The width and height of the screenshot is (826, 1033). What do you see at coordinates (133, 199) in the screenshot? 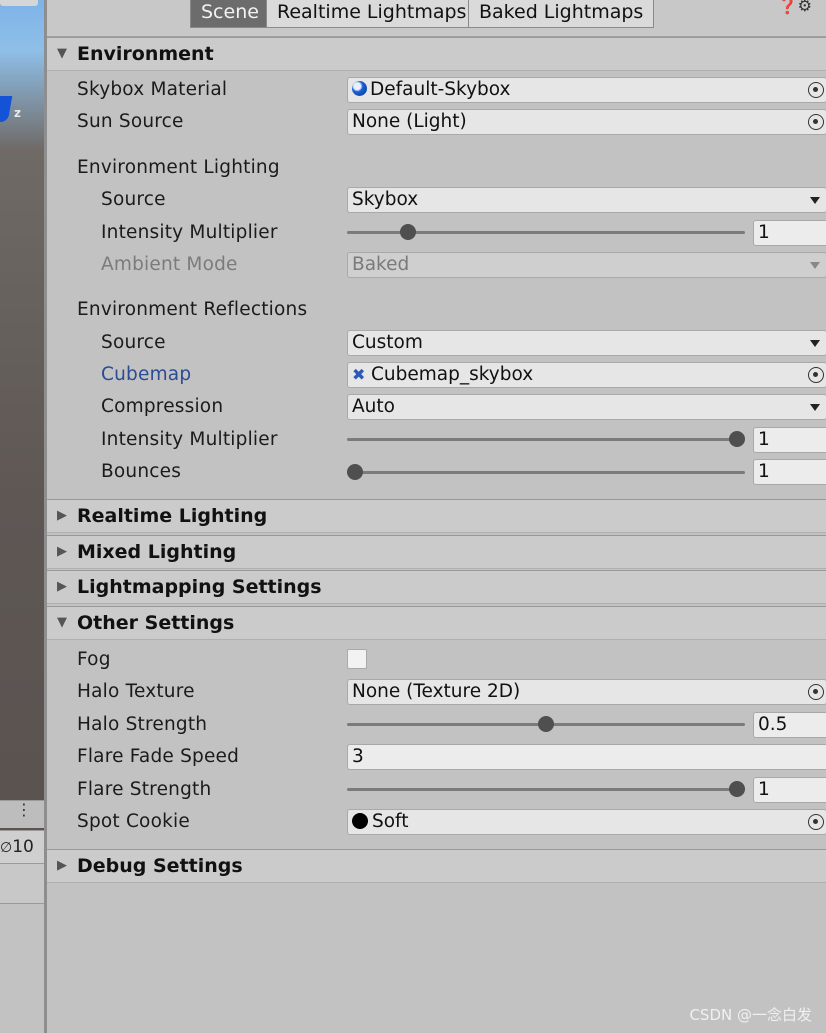
I see `lighting-source-label: Source` at bounding box center [133, 199].